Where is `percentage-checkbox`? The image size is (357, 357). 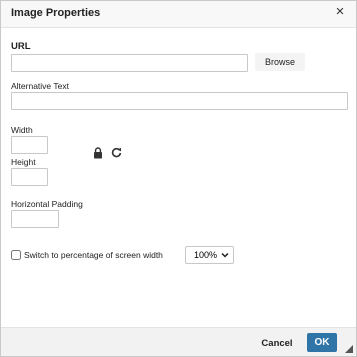 percentage-checkbox is located at coordinates (16, 255).